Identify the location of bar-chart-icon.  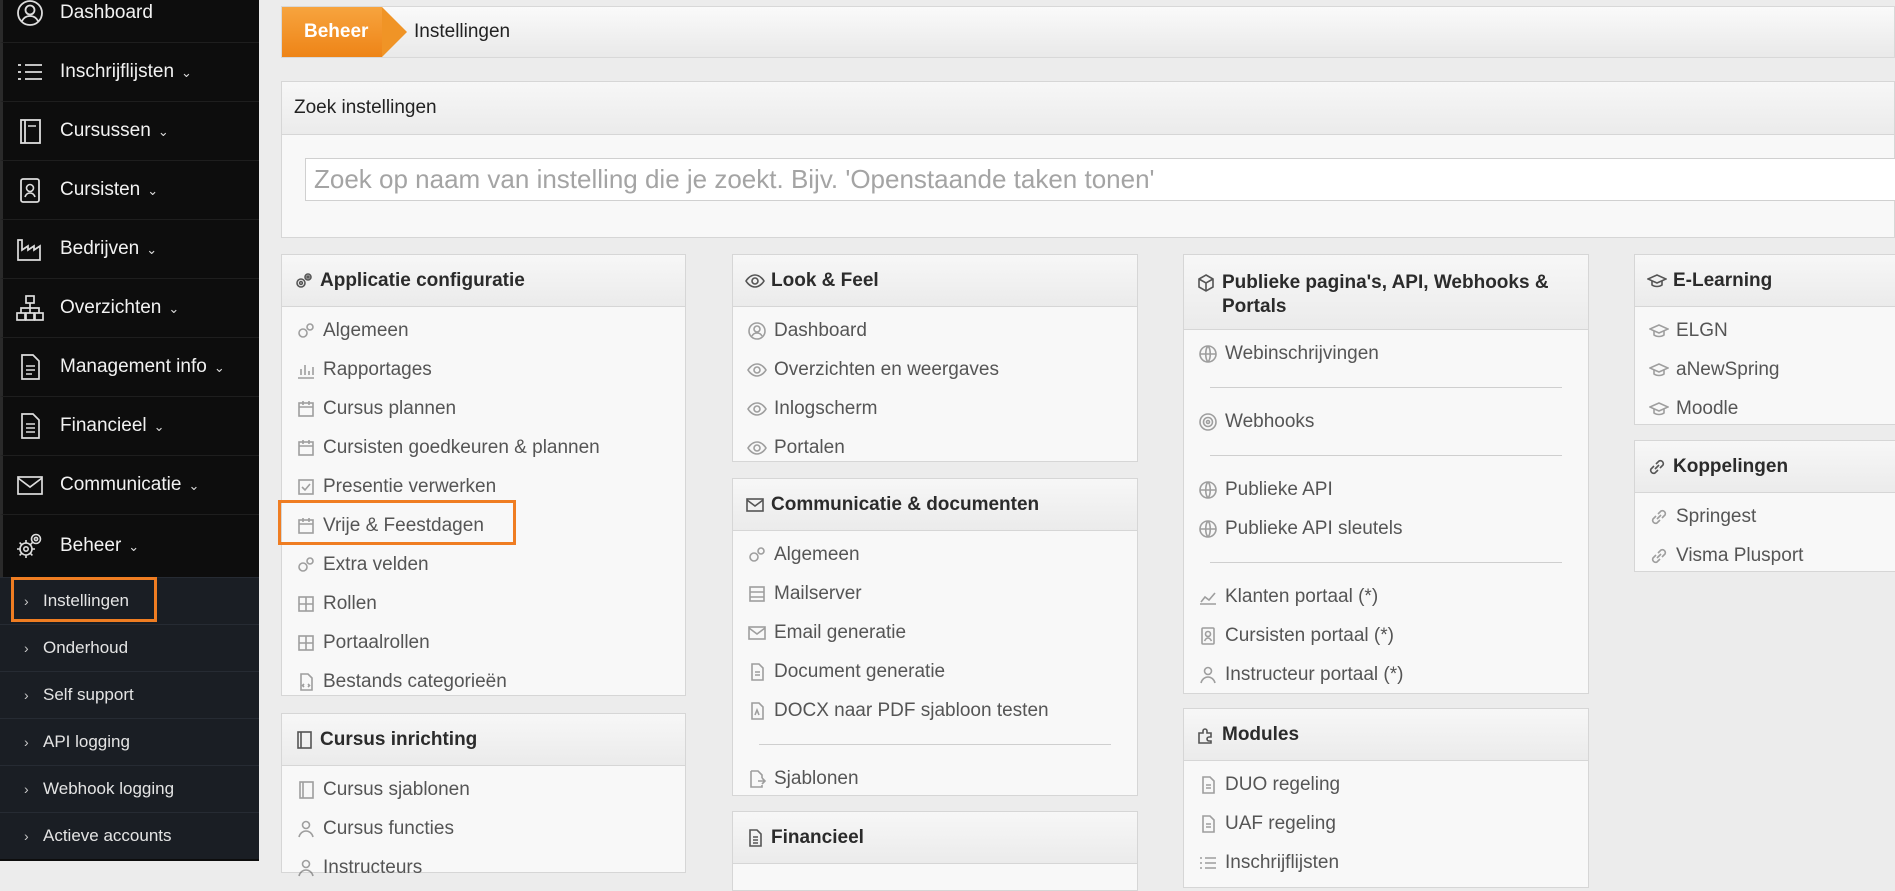
(306, 371).